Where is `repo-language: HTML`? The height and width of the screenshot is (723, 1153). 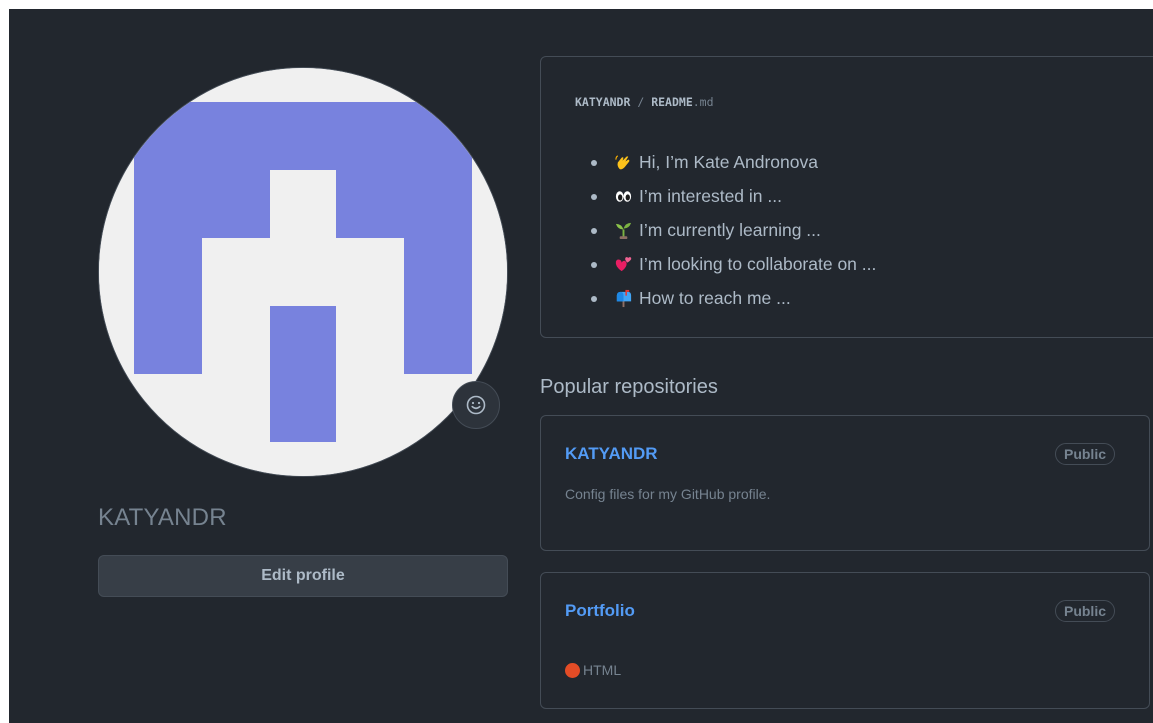
repo-language: HTML is located at coordinates (593, 670).